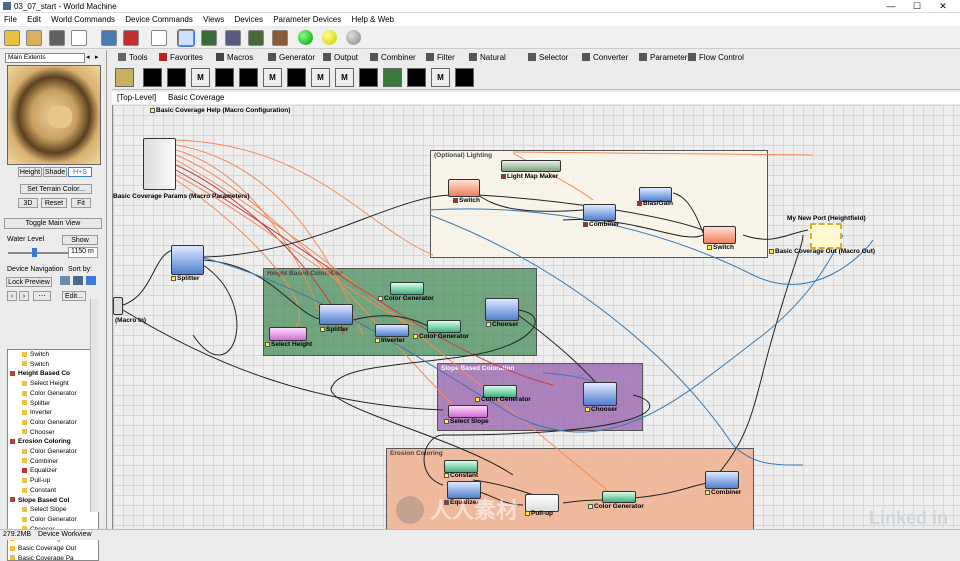 The width and height of the screenshot is (960, 561). Describe the element at coordinates (826, 236) in the screenshot. I see `node-my-new-port` at that location.